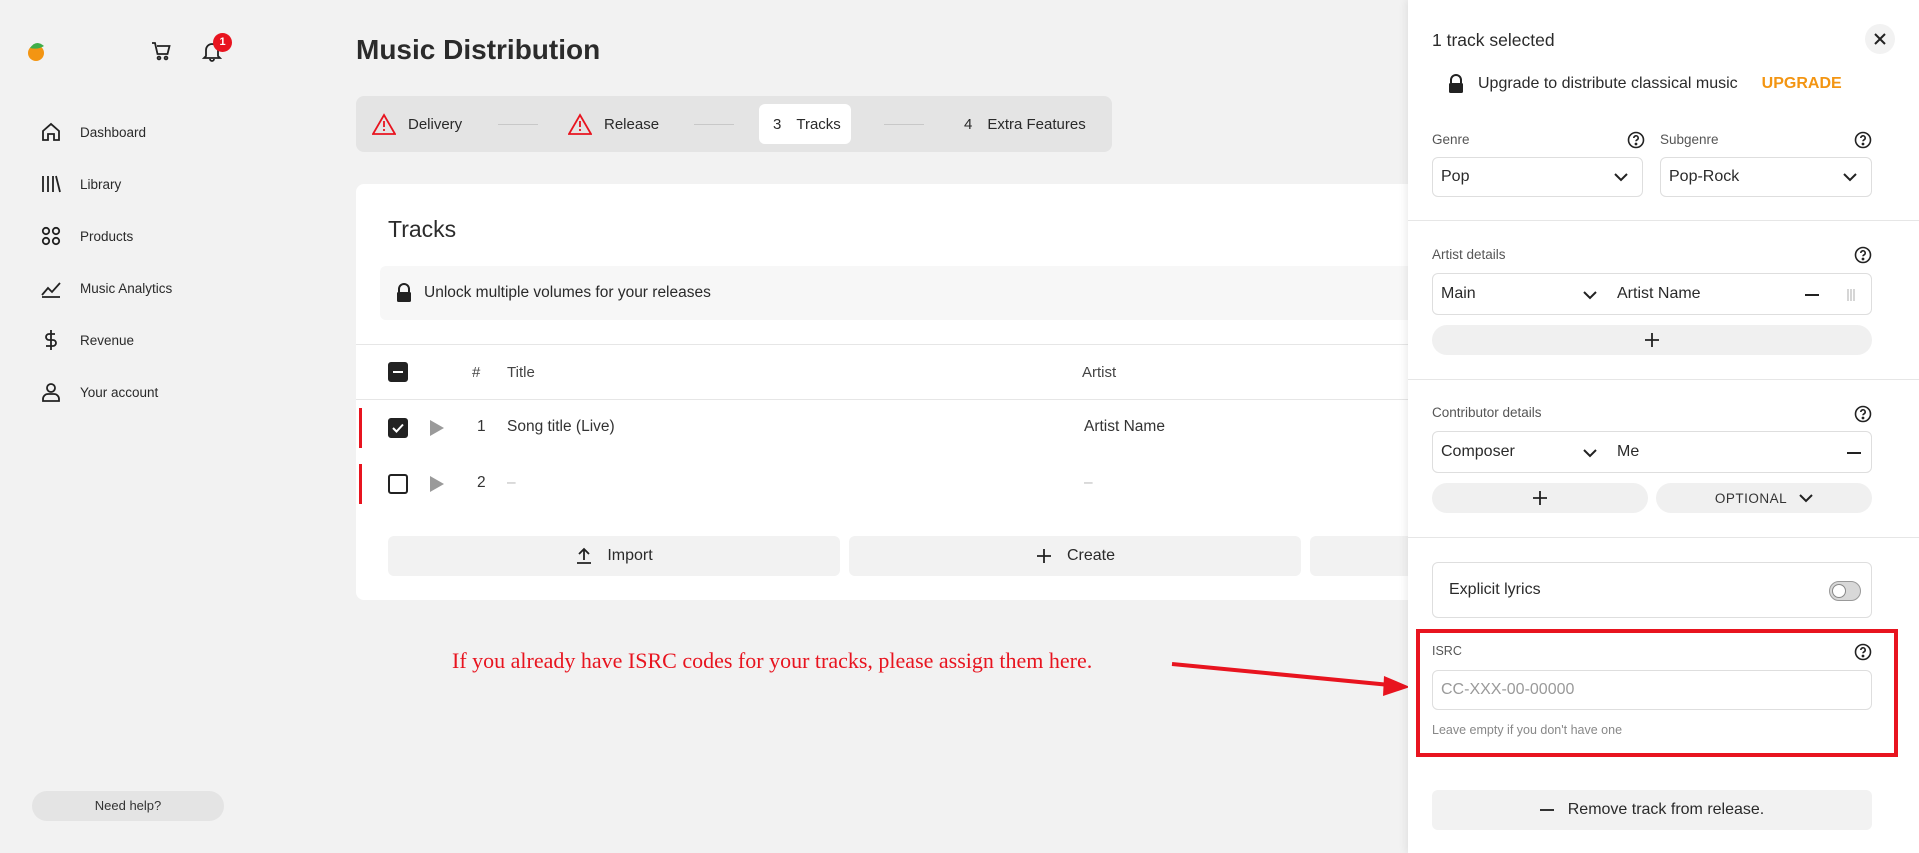 The height and width of the screenshot is (853, 1919). Describe the element at coordinates (1540, 498) in the screenshot. I see `add-contributor-button` at that location.